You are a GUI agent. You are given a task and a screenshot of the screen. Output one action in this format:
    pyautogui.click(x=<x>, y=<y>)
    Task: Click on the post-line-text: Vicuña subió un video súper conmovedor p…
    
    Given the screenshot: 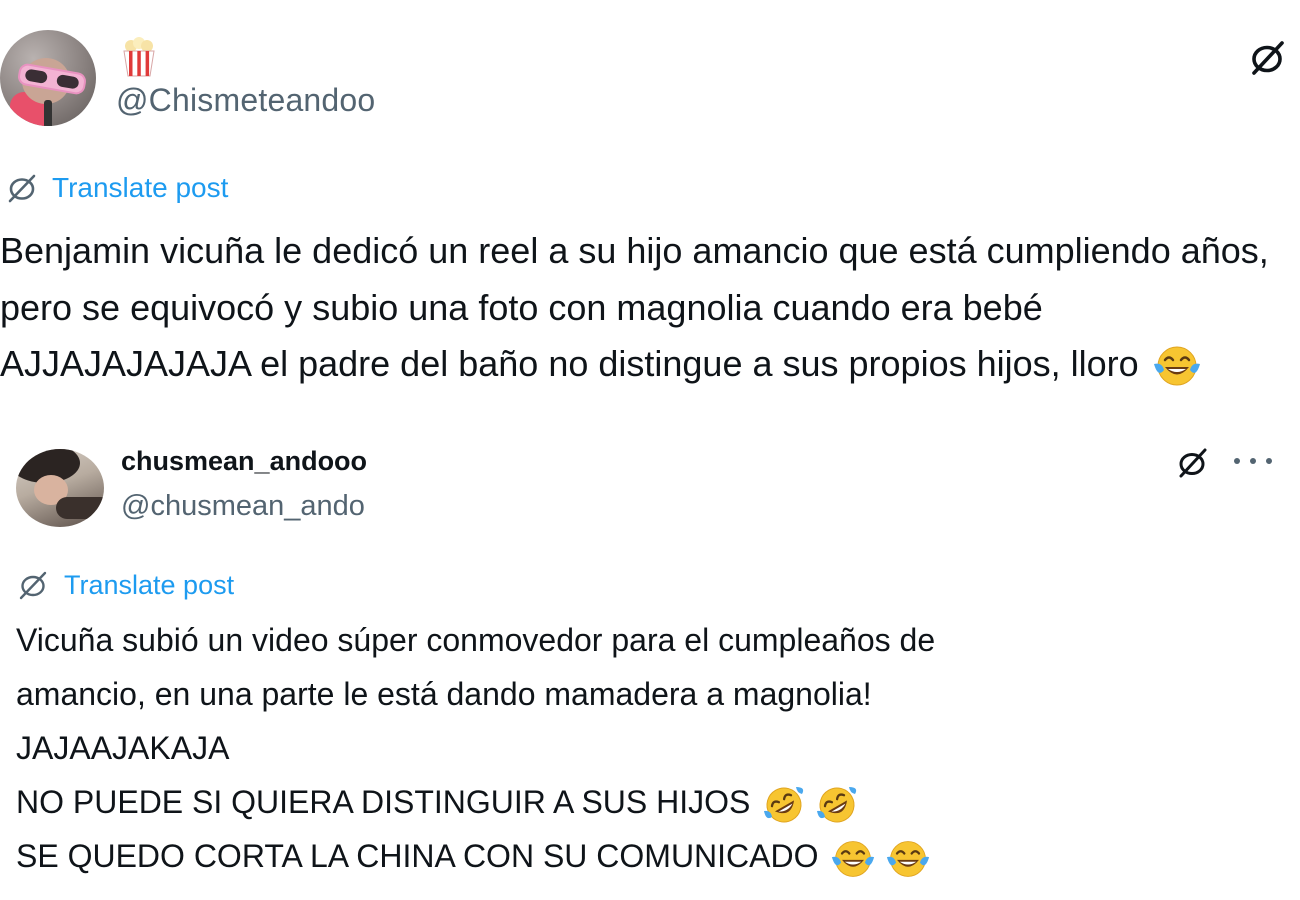 What is the action you would take?
    pyautogui.click(x=476, y=640)
    